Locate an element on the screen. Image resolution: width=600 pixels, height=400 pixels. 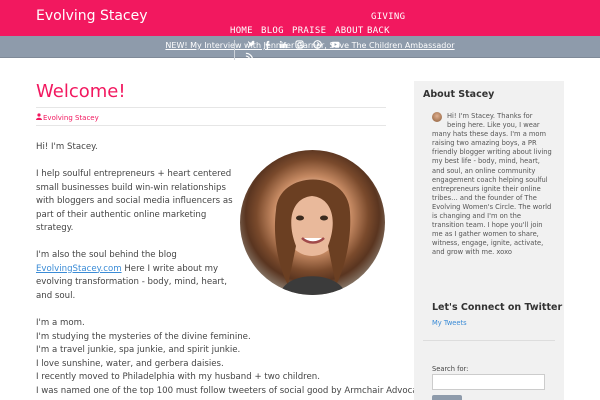
meta-divider is located at coordinates (211, 125).